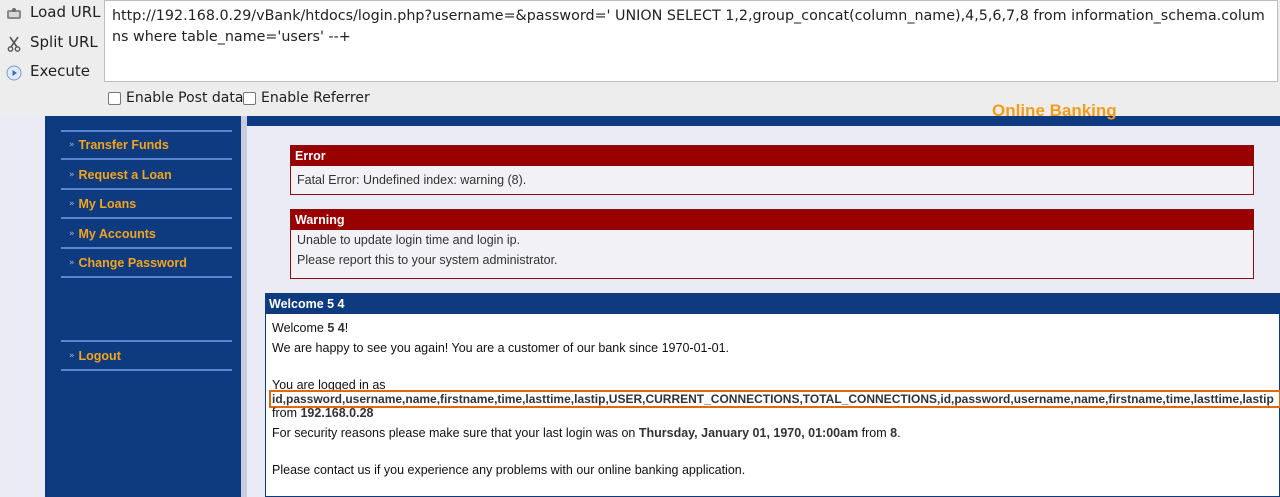 The image size is (1280, 497). Describe the element at coordinates (14, 44) in the screenshot. I see `scissors-icon` at that location.